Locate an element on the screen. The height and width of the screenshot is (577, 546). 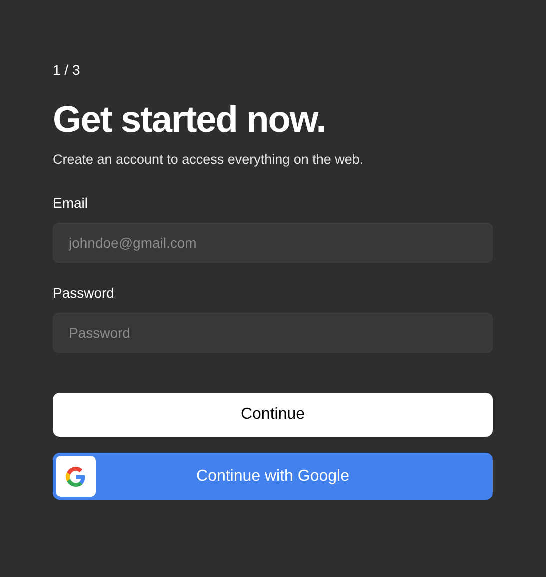
google-button-label: Continue with Google is located at coordinates (273, 477).